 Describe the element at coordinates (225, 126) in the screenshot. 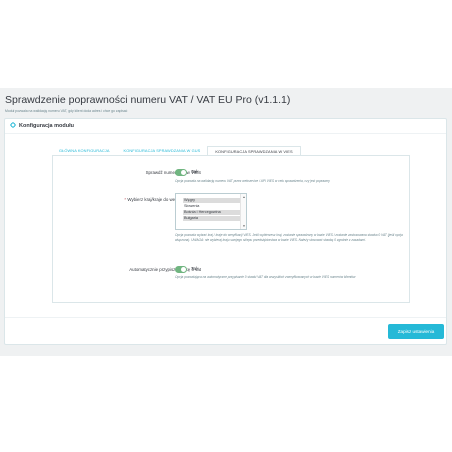

I see `panel-header: Konfiguracja modułu` at that location.